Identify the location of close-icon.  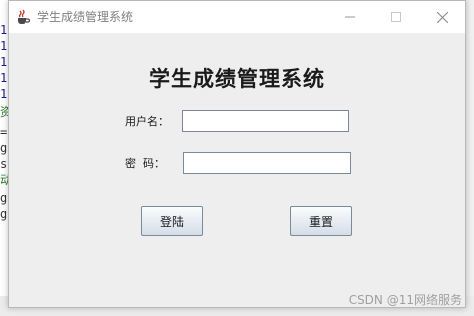
(442, 17).